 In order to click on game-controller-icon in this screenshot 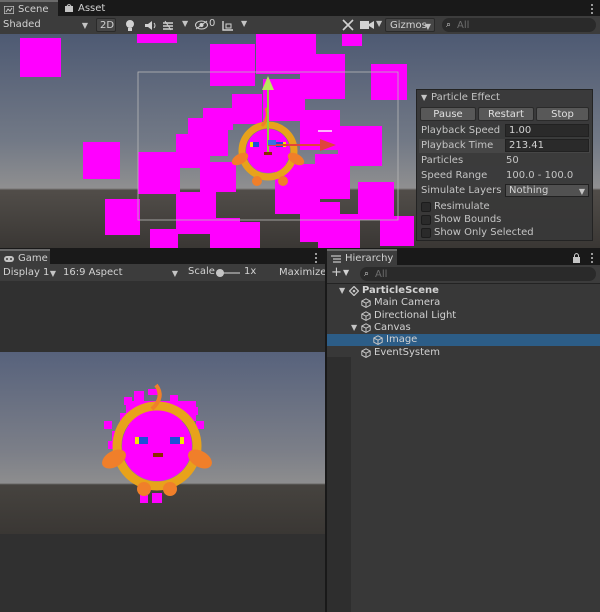, I will do `click(9, 259)`.